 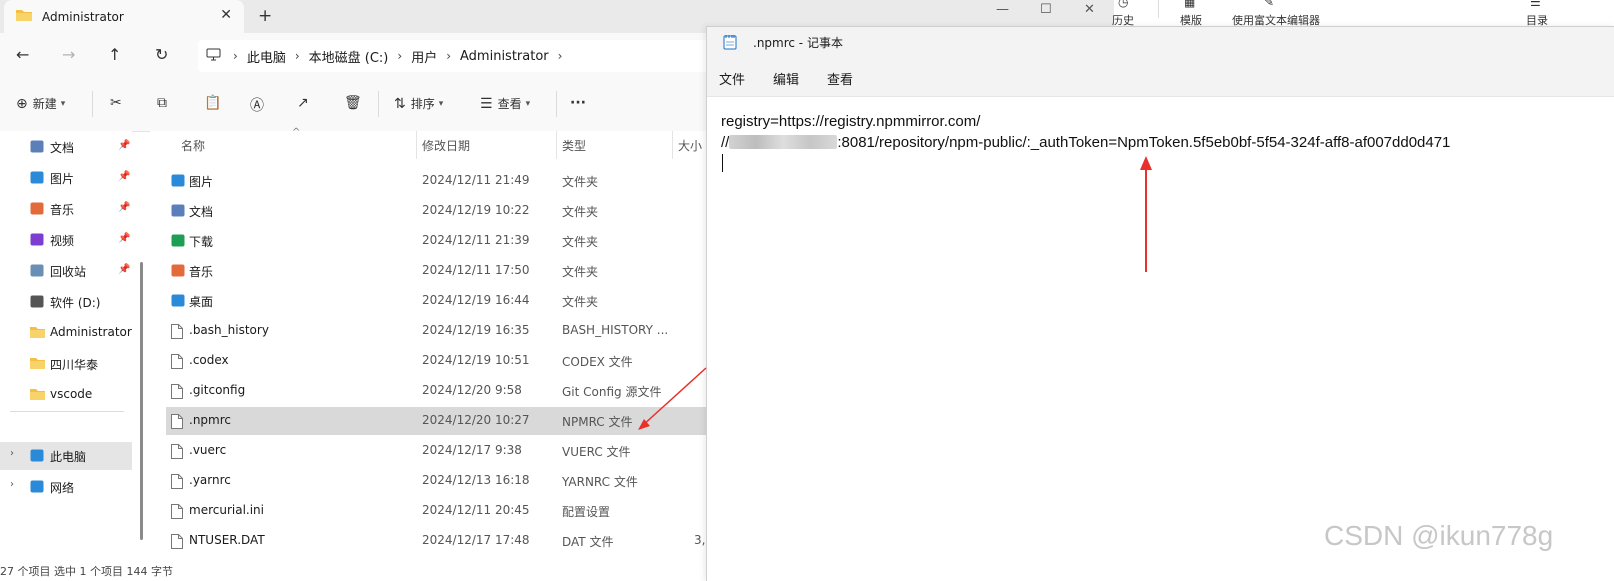 What do you see at coordinates (349, 56) in the screenshot?
I see `breadcrumb-local-disk: 本地磁盘 (C:)` at bounding box center [349, 56].